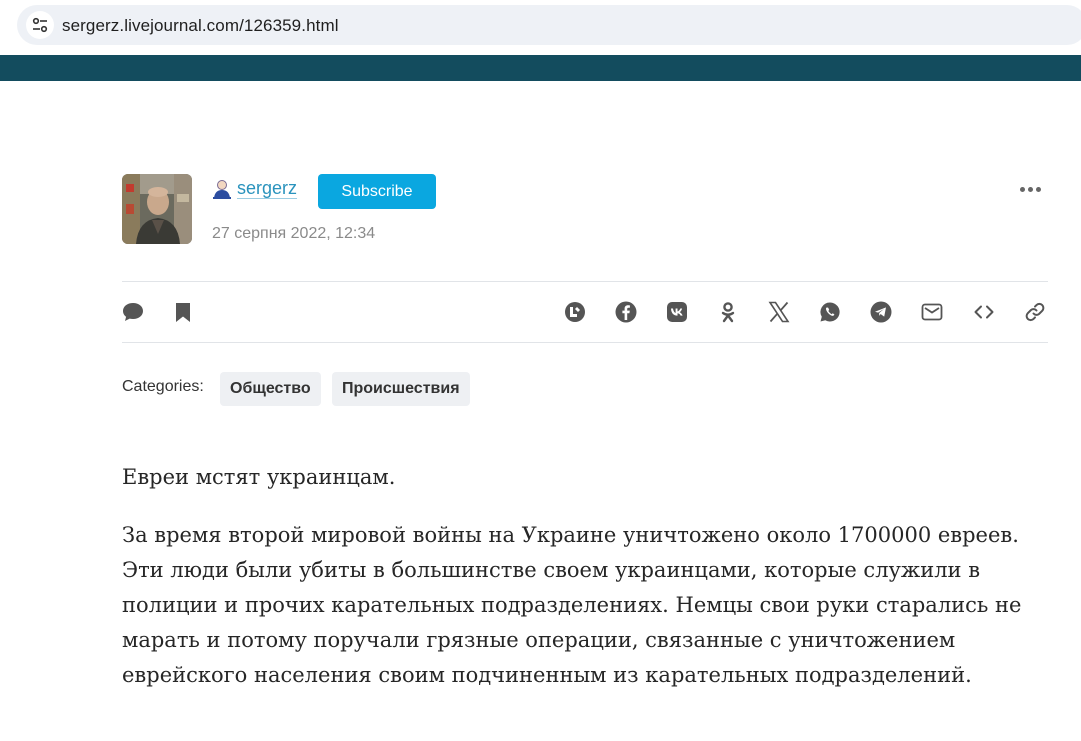 The image size is (1081, 741). I want to click on email-icon, so click(932, 312).